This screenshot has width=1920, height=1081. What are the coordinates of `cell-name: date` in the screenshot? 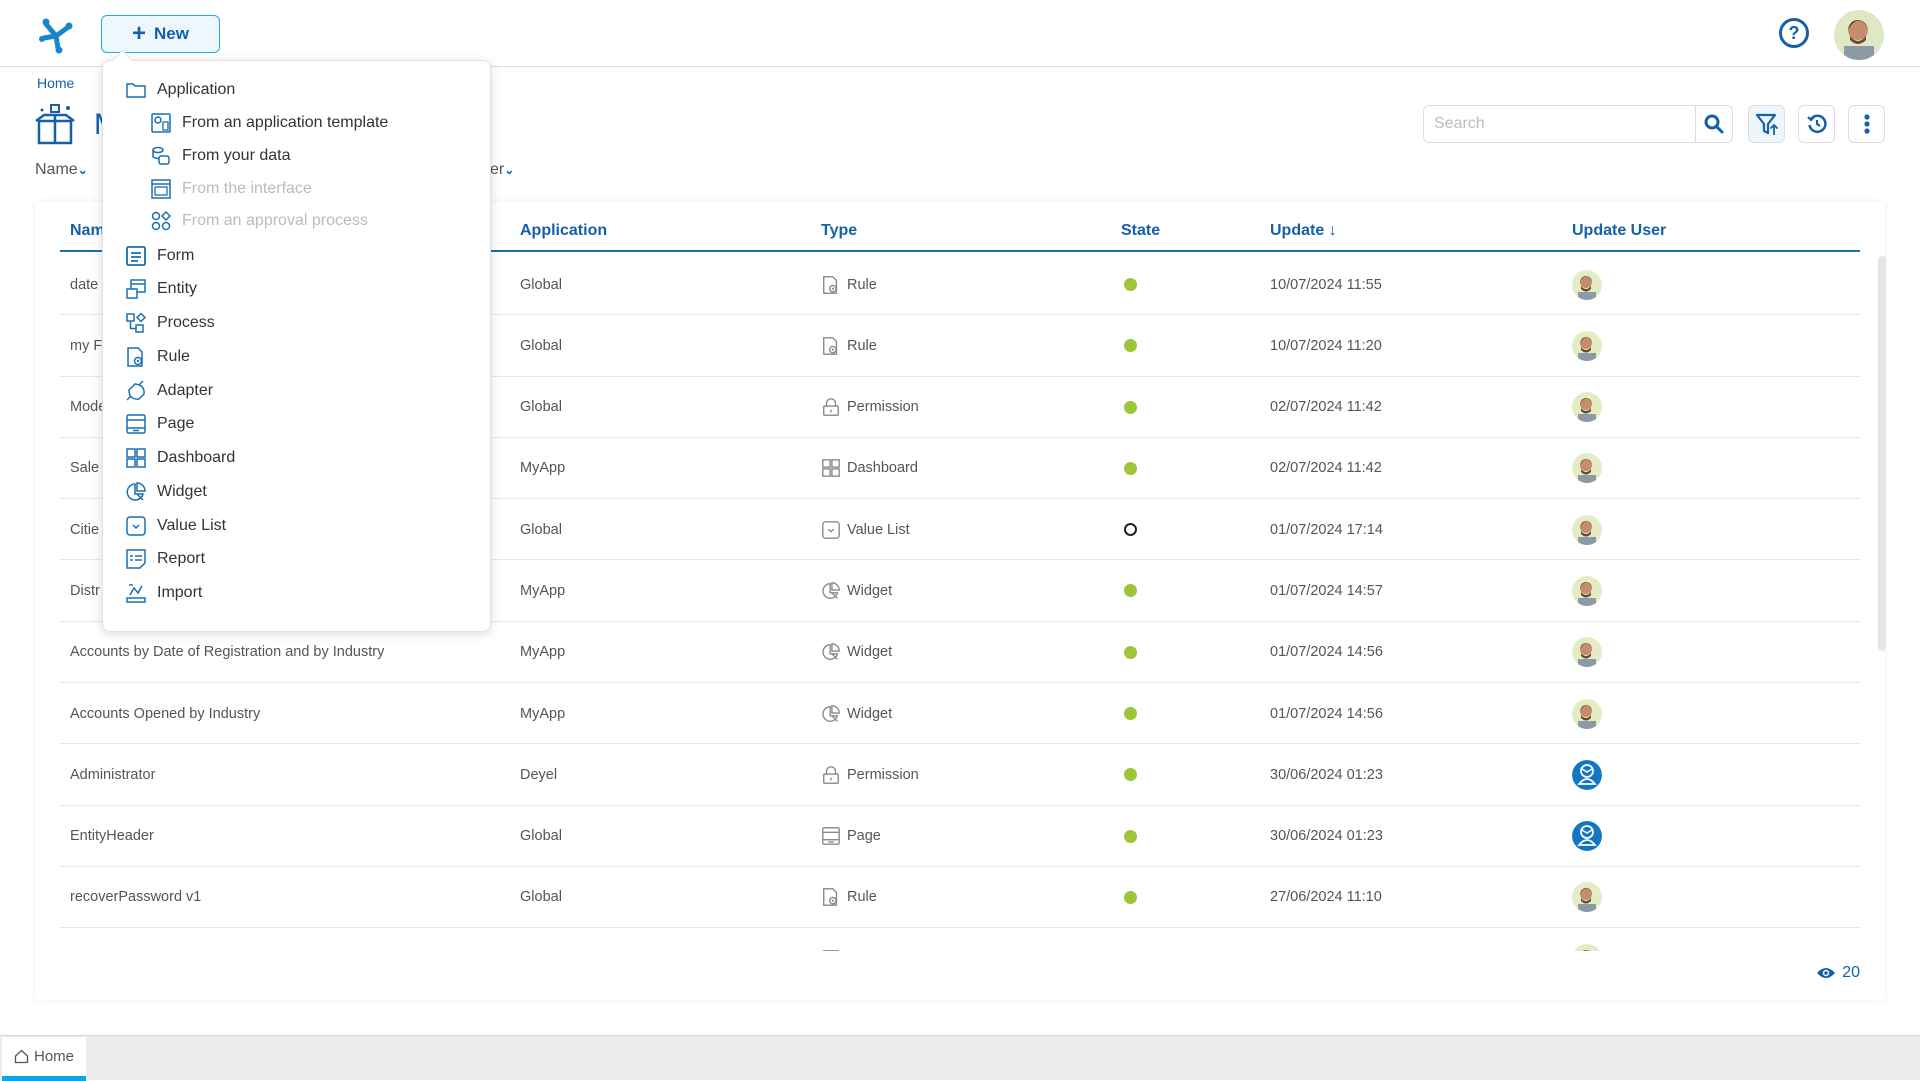 It's located at (84, 284).